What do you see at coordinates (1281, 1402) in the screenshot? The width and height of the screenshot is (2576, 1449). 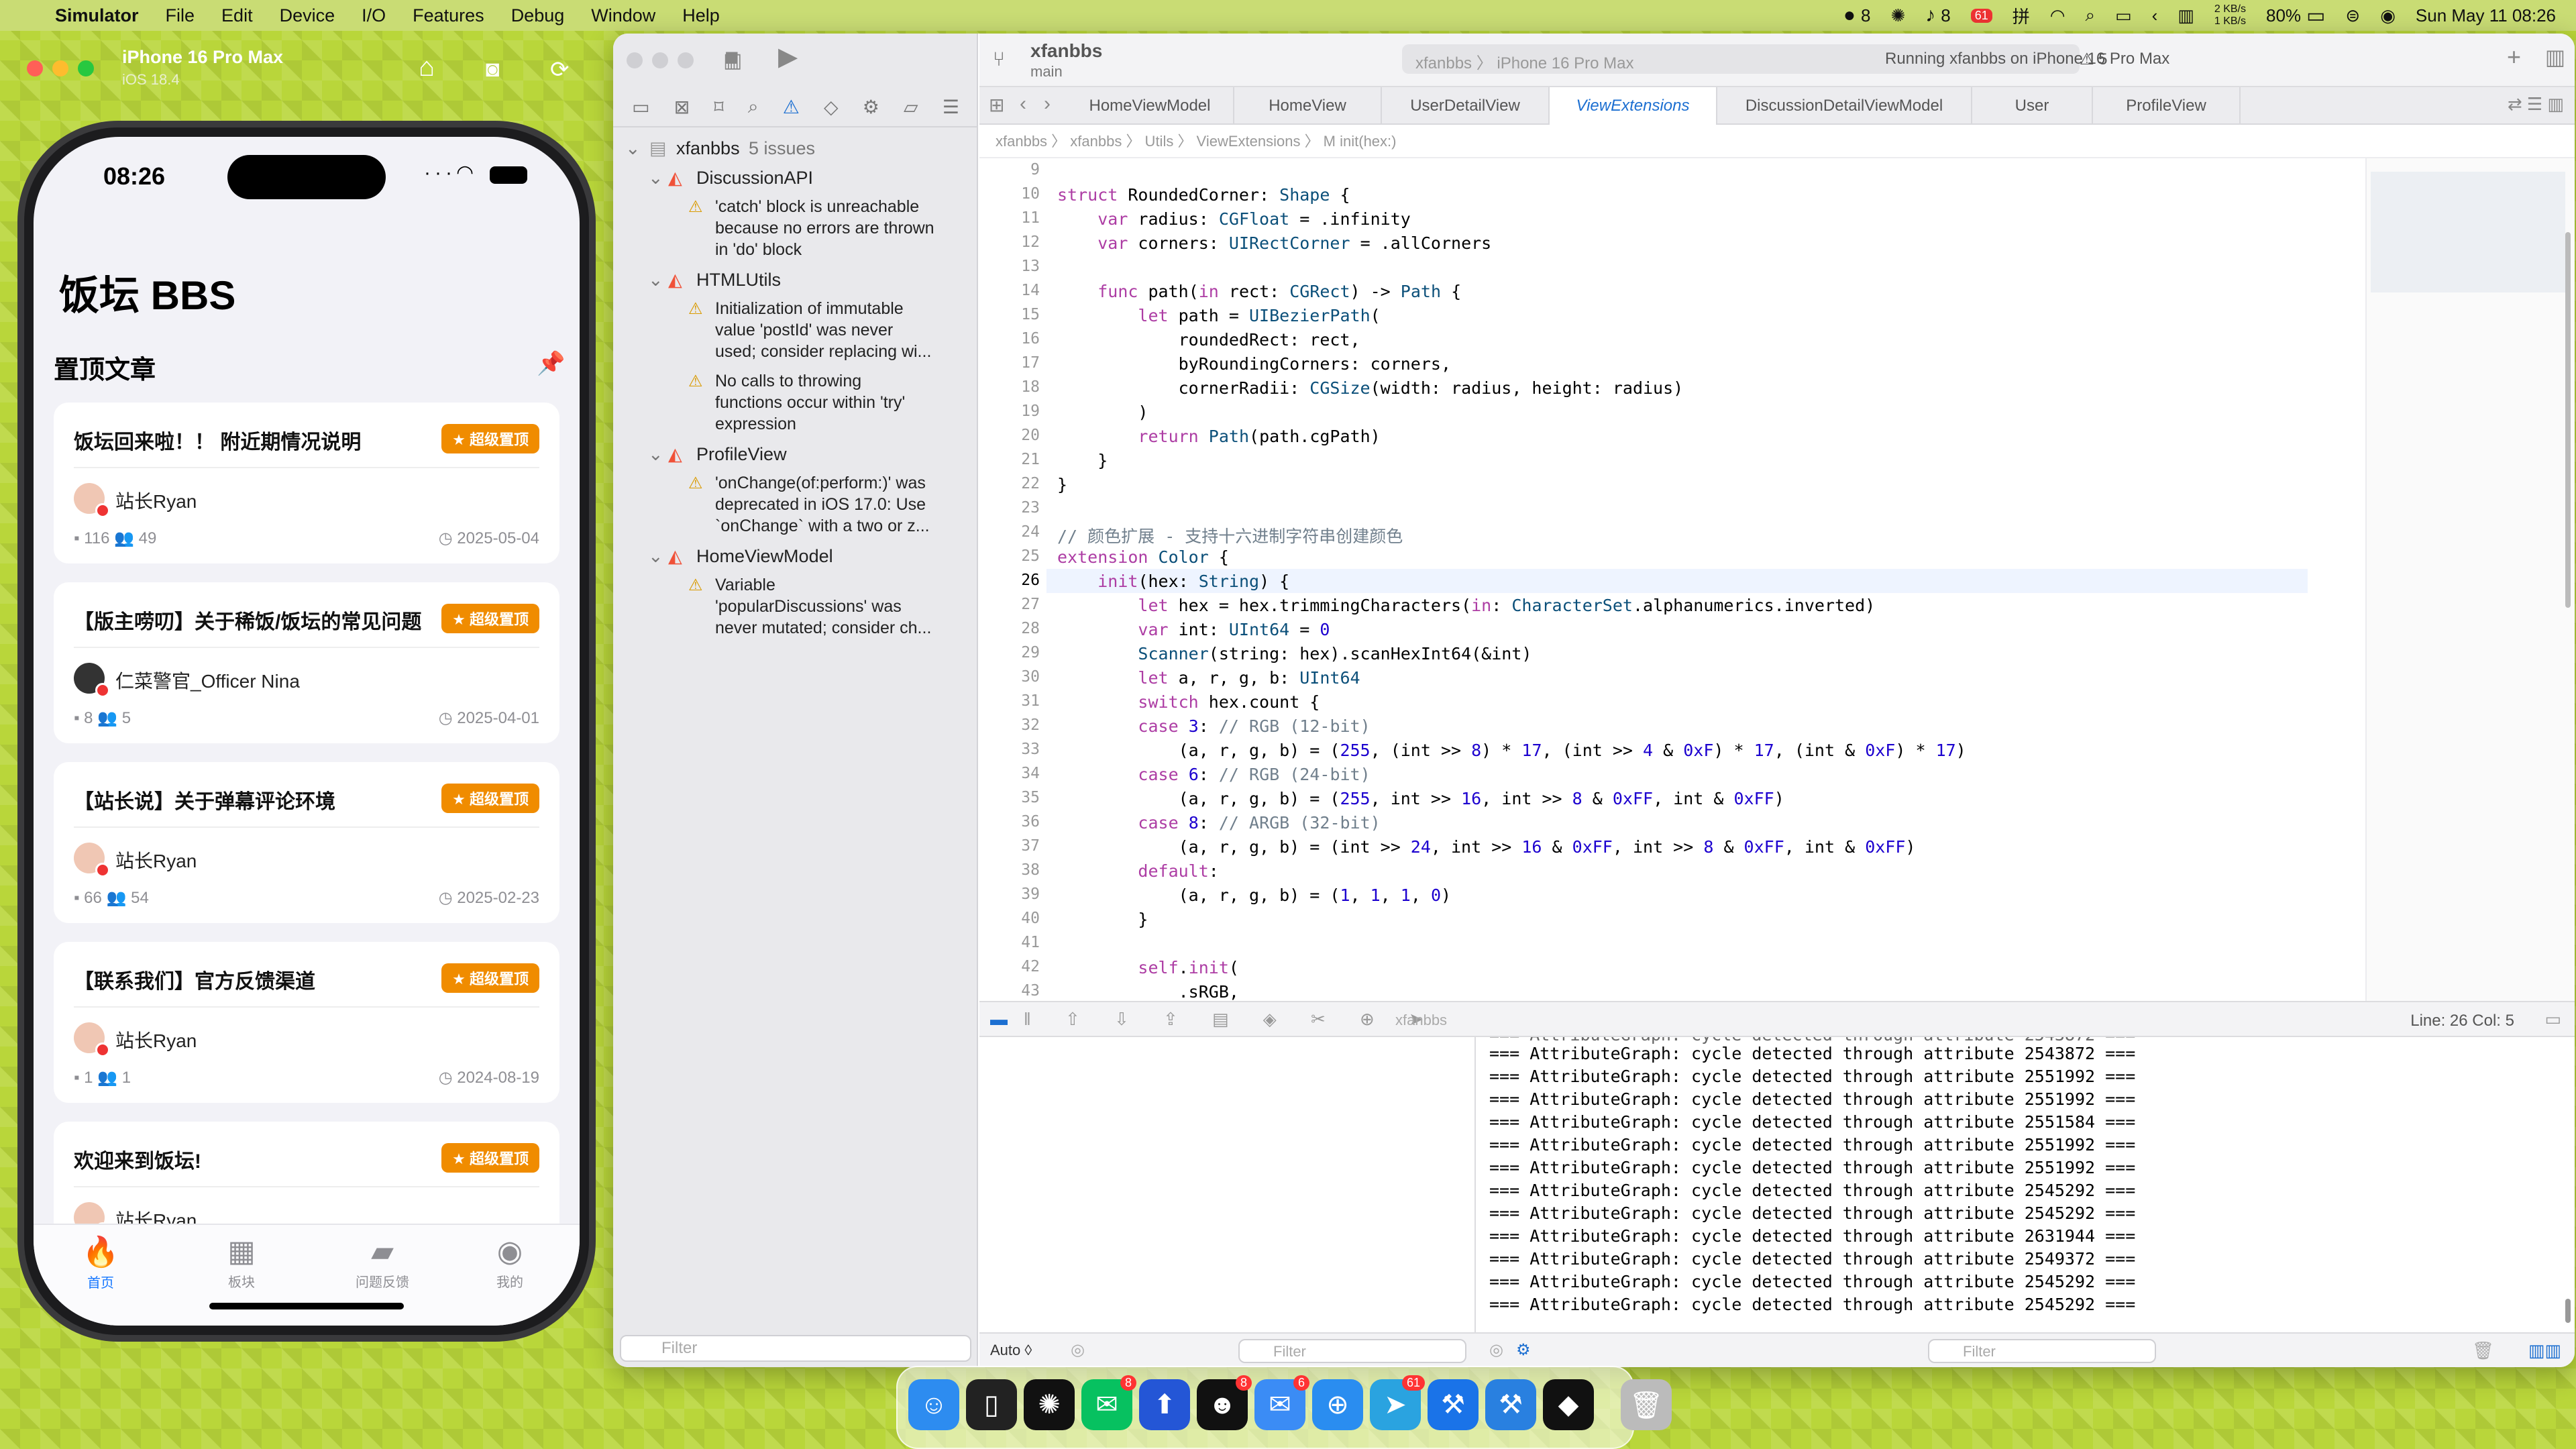 I see `mail-app: ✉ 6` at bounding box center [1281, 1402].